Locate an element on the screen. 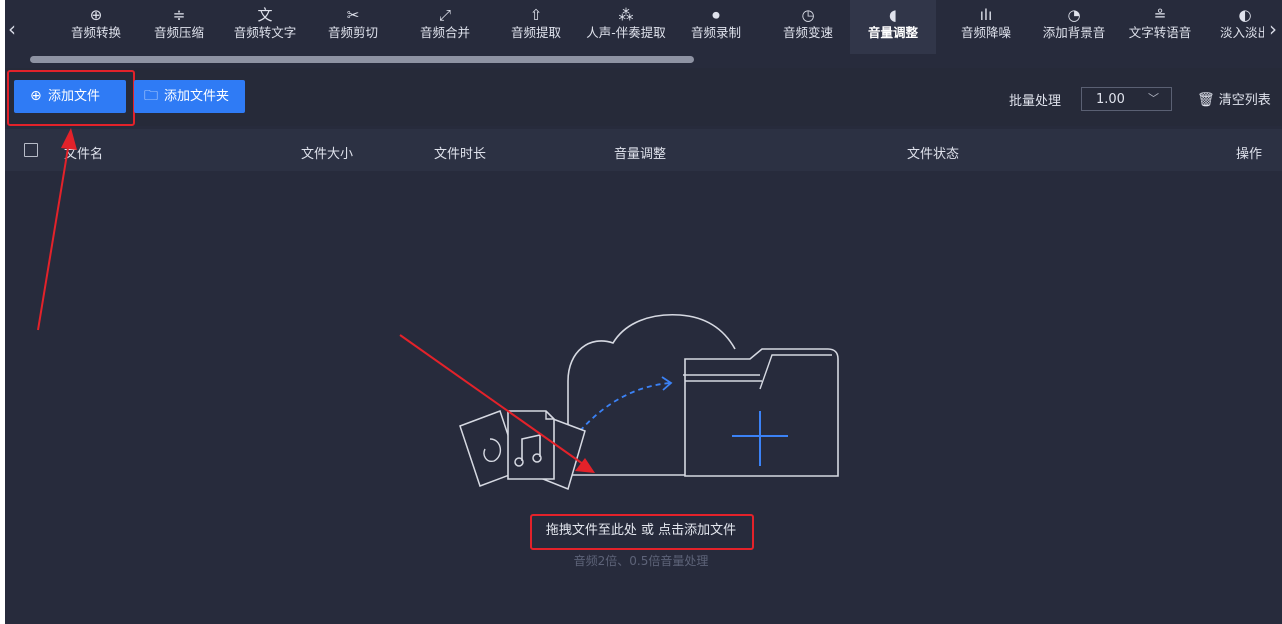  tool-vocal-extract: ⁂ 人声-伴奏提取 is located at coordinates (626, 27).